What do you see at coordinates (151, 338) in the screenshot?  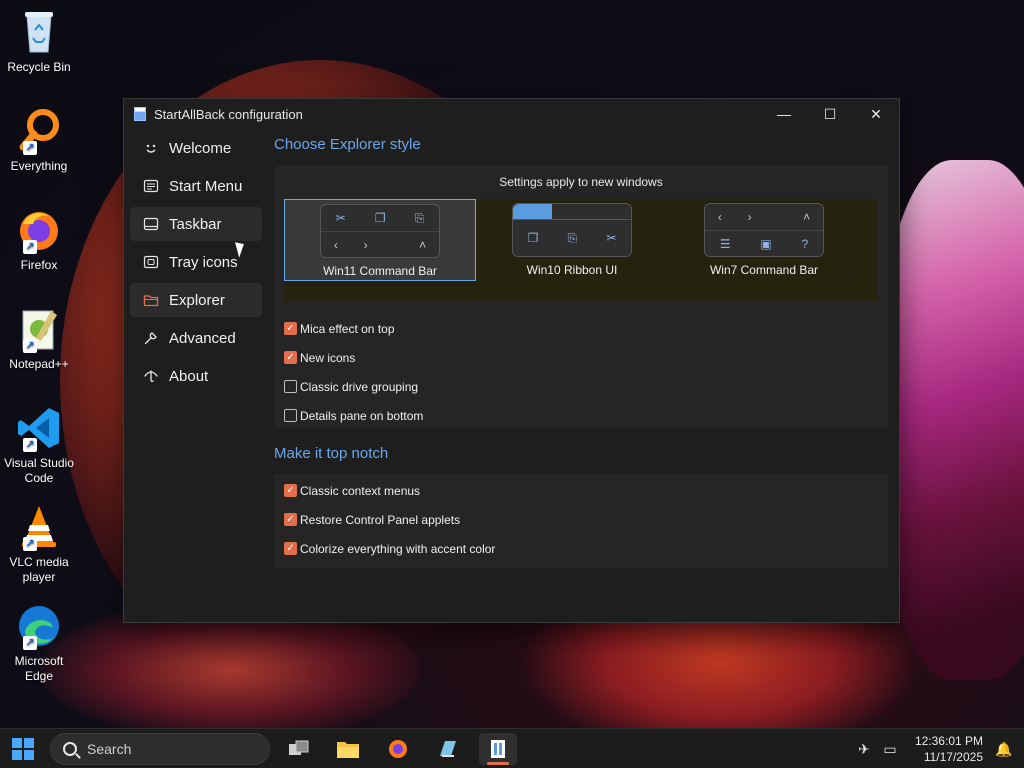 I see `wrench-icon` at bounding box center [151, 338].